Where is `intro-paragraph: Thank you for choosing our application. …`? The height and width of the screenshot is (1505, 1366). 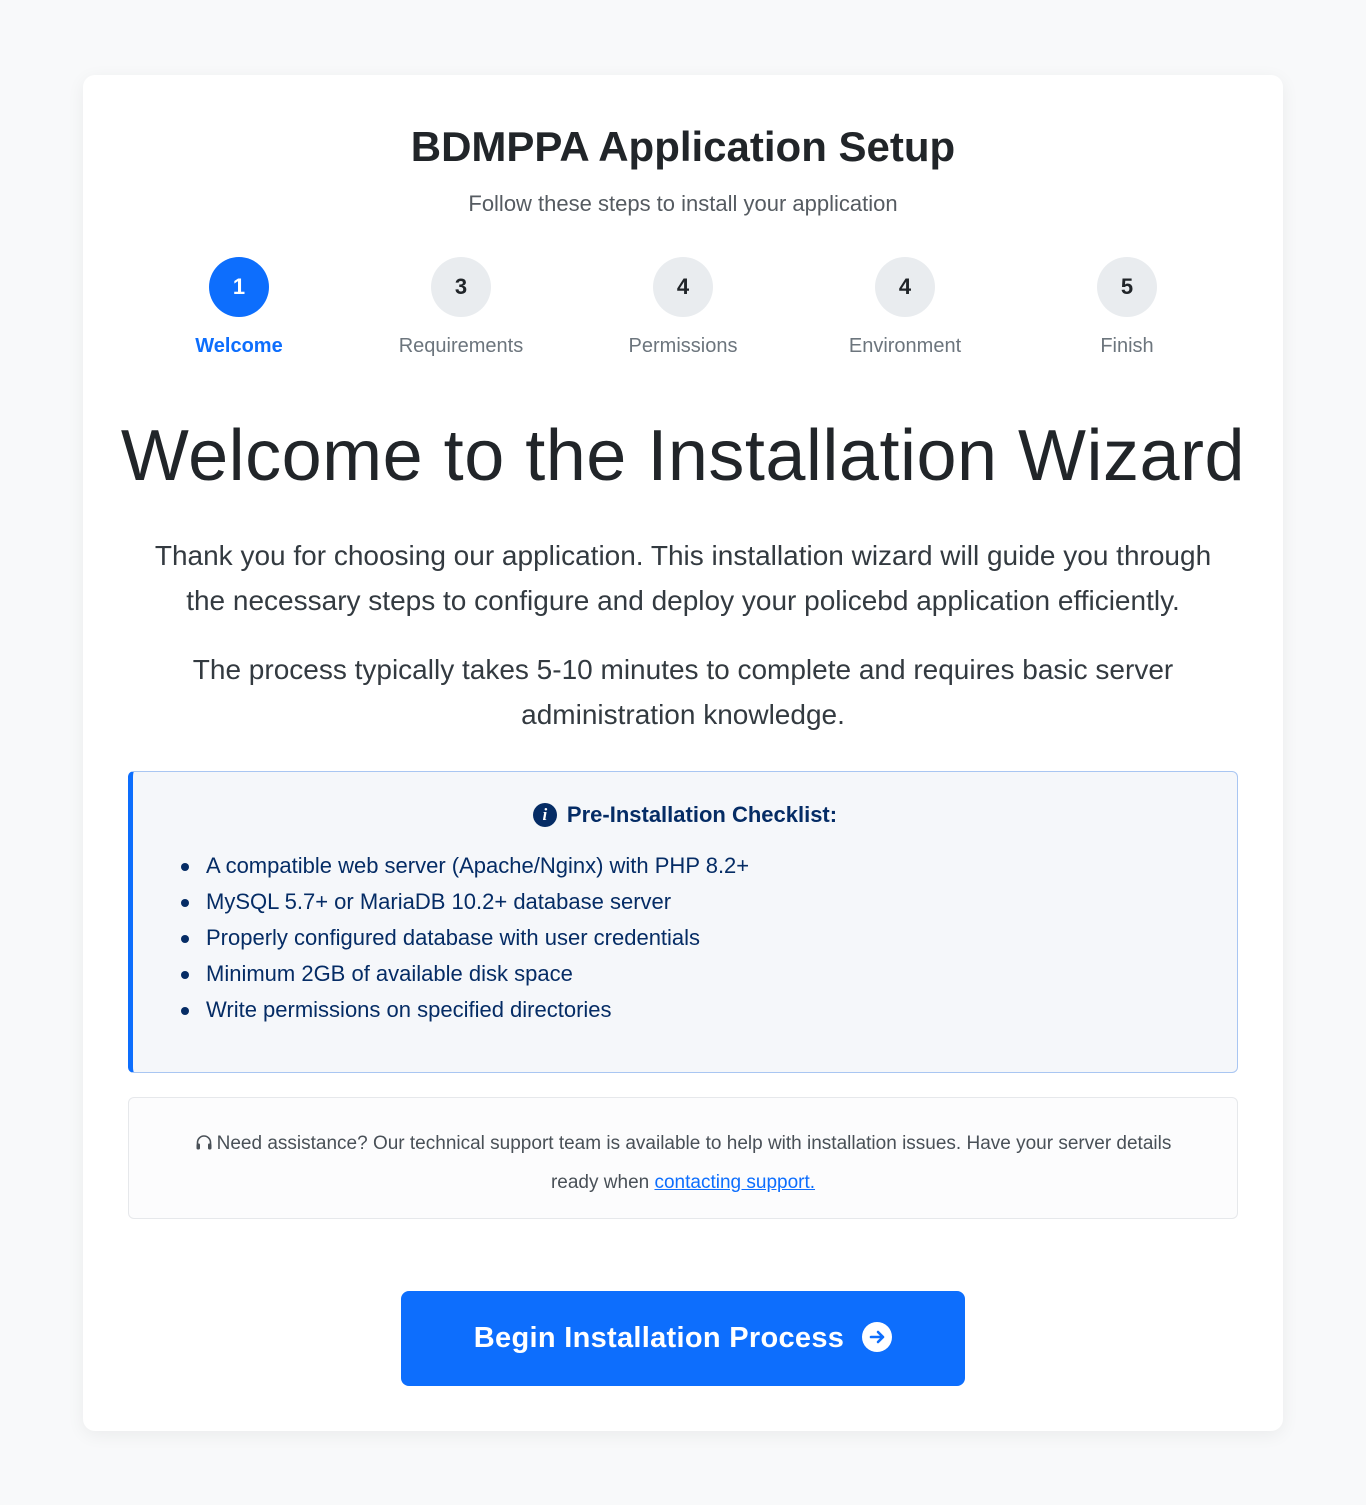 intro-paragraph: Thank you for choosing our application. … is located at coordinates (683, 578).